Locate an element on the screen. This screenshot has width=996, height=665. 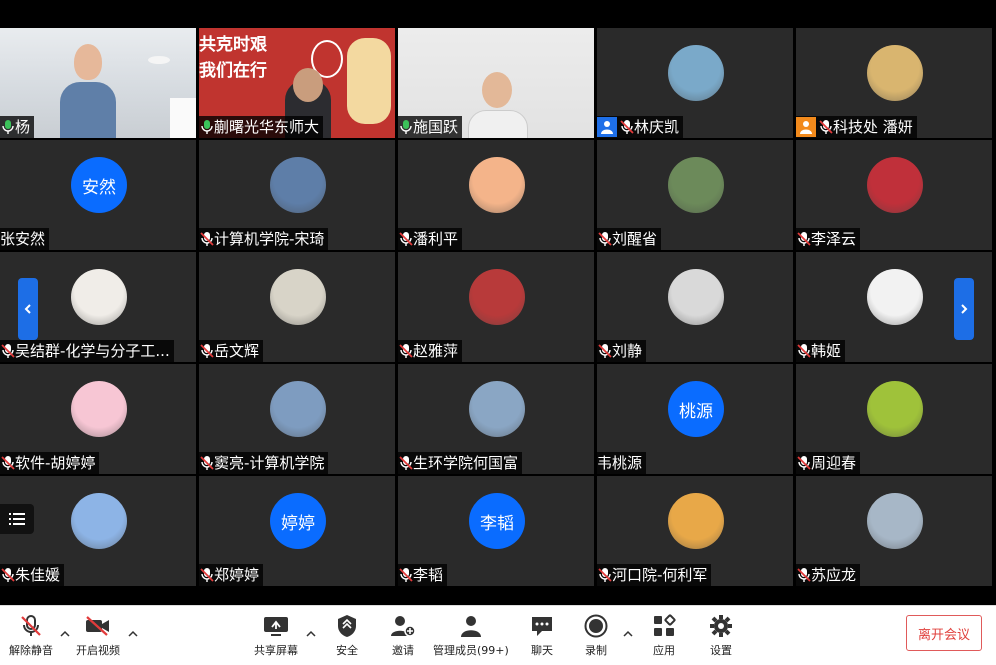
participant-list-button is located at coordinates (17, 519).